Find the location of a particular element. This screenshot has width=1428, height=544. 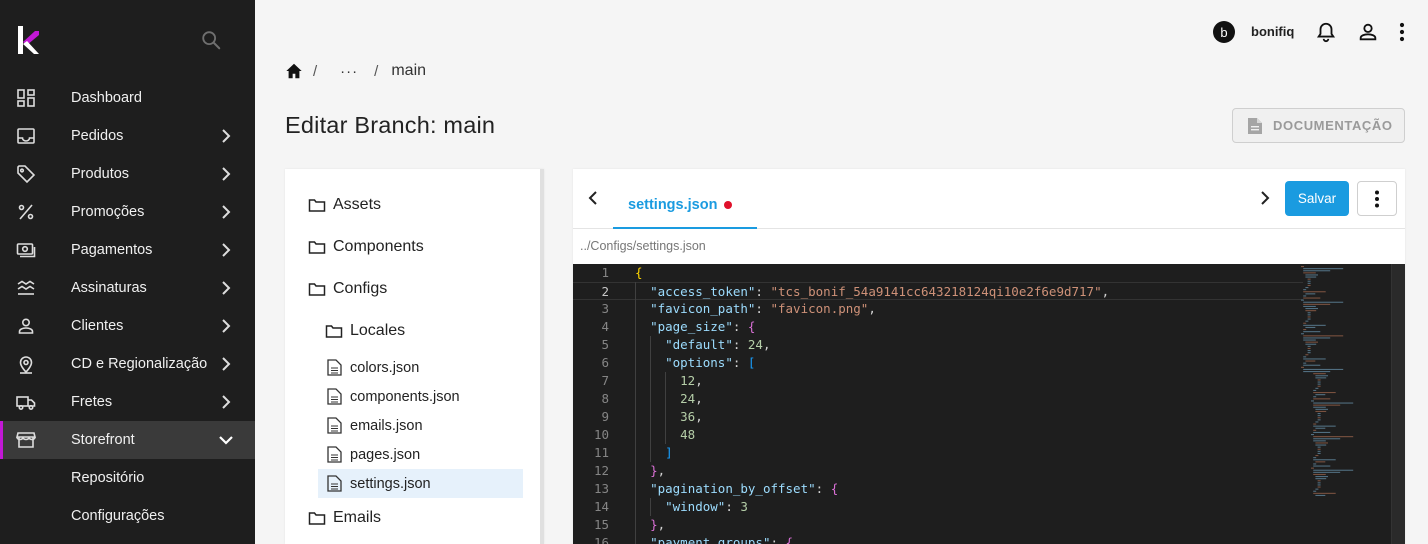

brand-logo is located at coordinates (29, 41).